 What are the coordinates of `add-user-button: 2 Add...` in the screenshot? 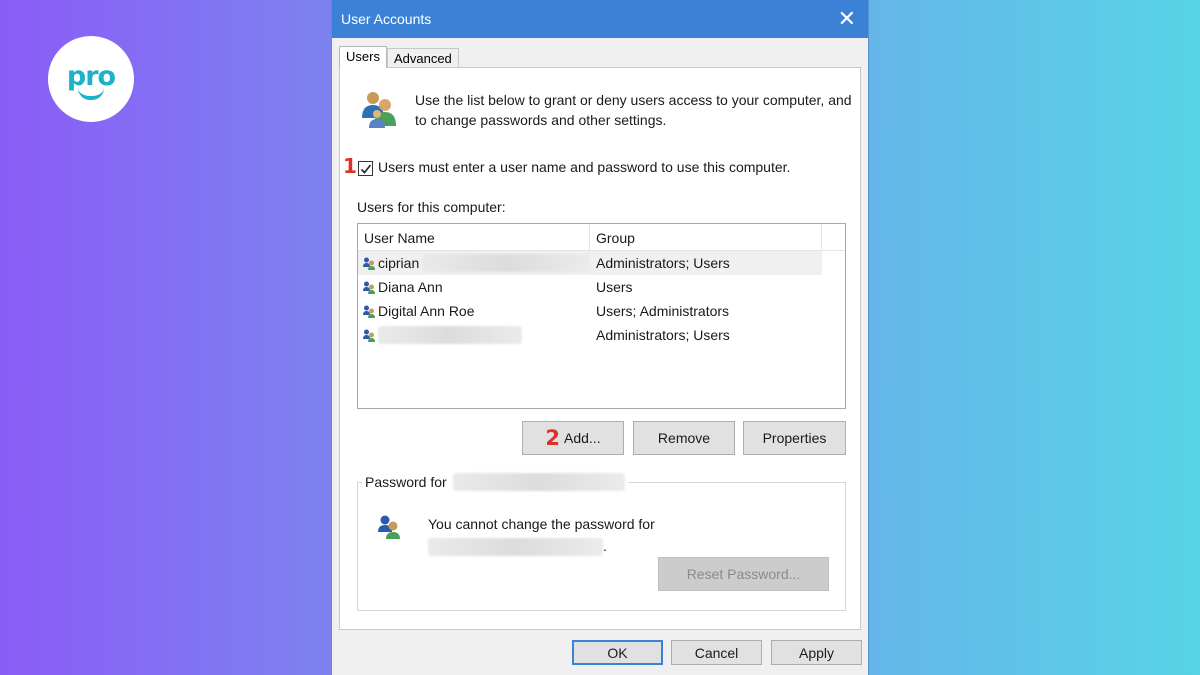 It's located at (573, 438).